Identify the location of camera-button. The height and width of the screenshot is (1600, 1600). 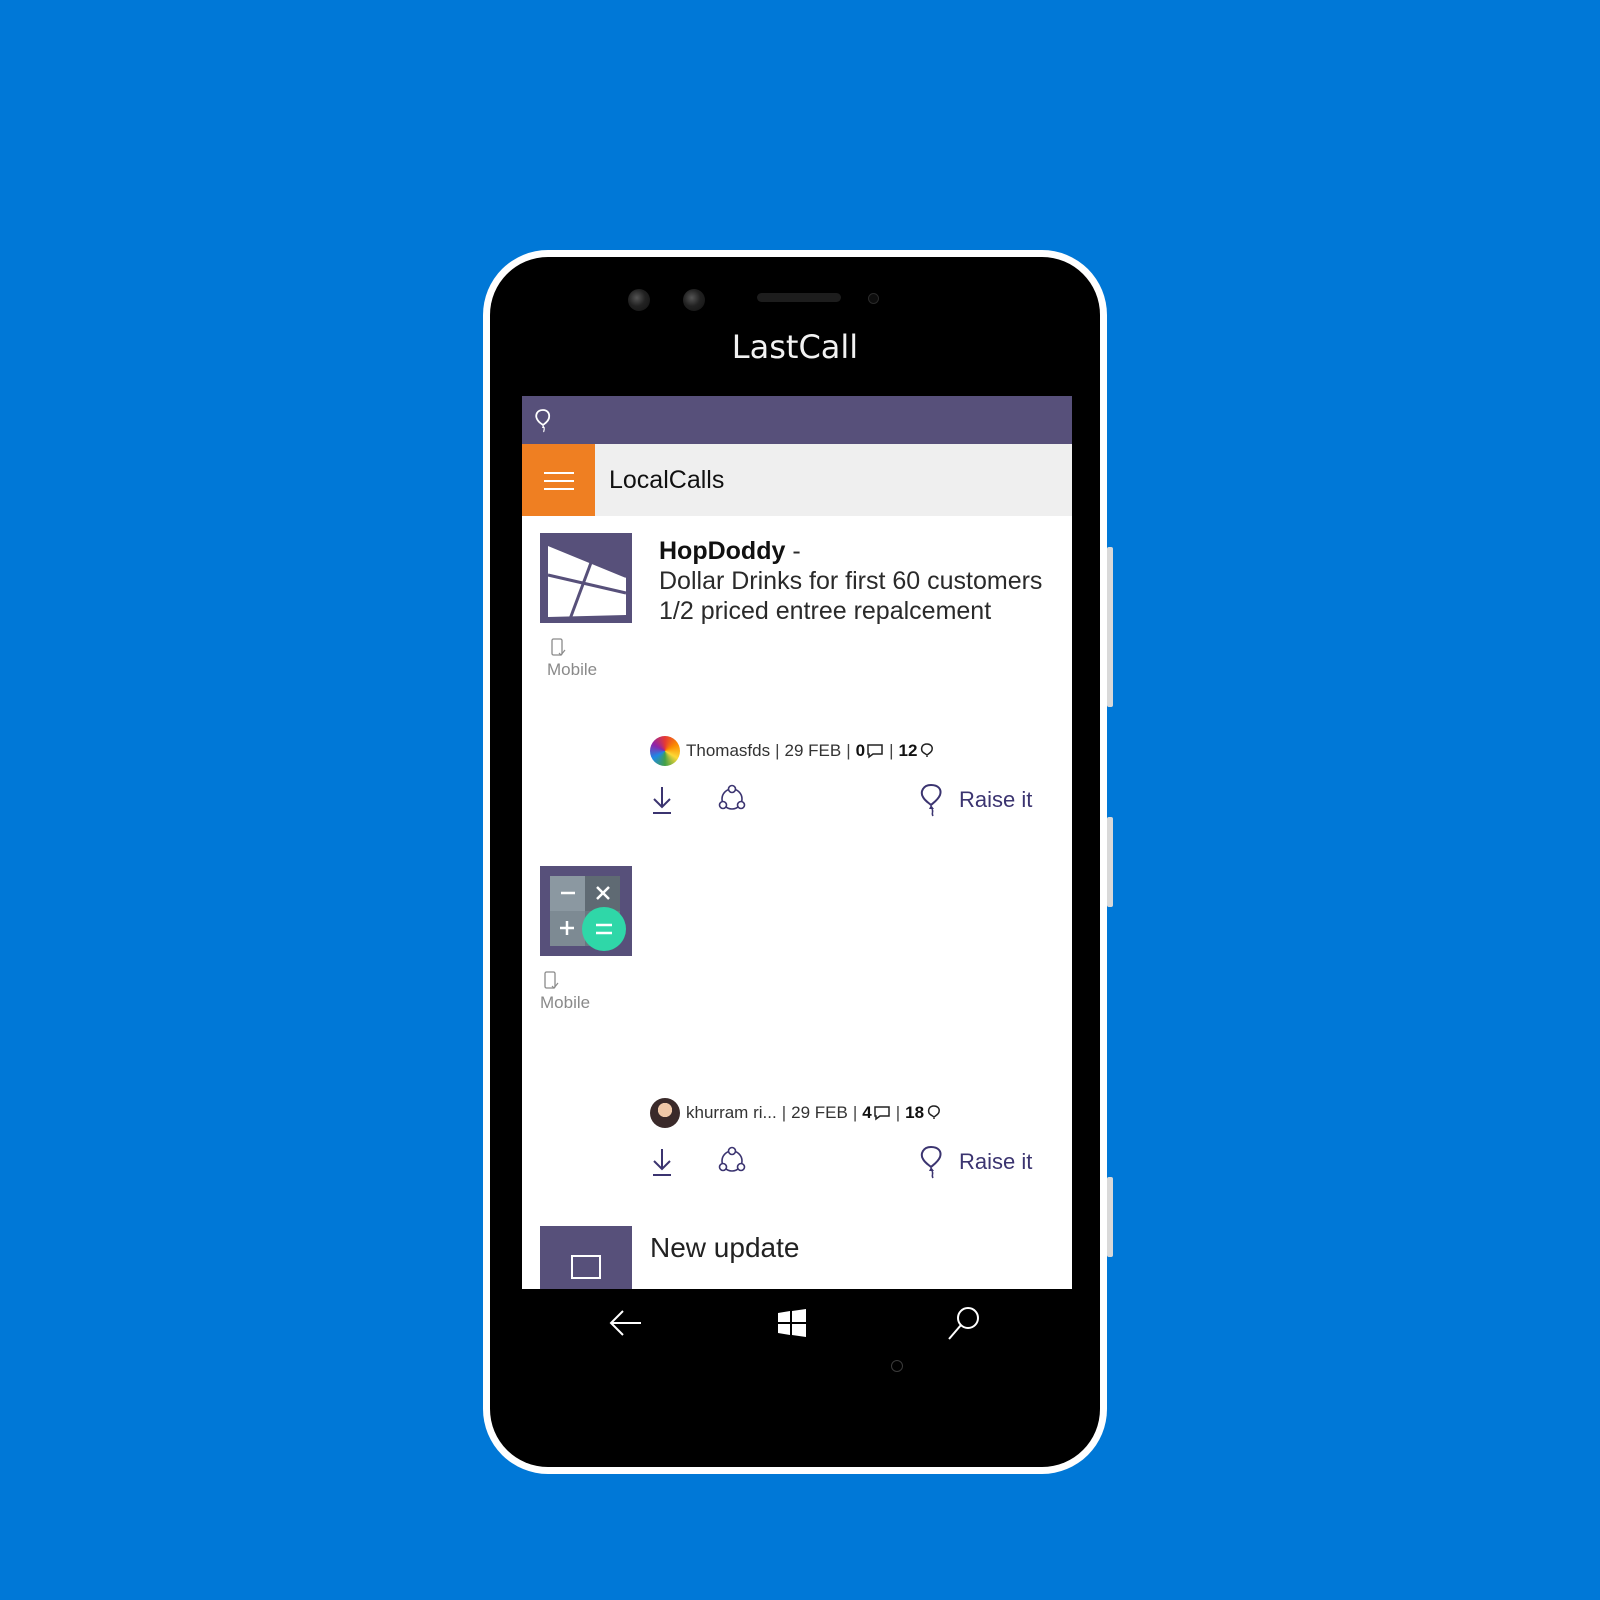
(1110, 1217).